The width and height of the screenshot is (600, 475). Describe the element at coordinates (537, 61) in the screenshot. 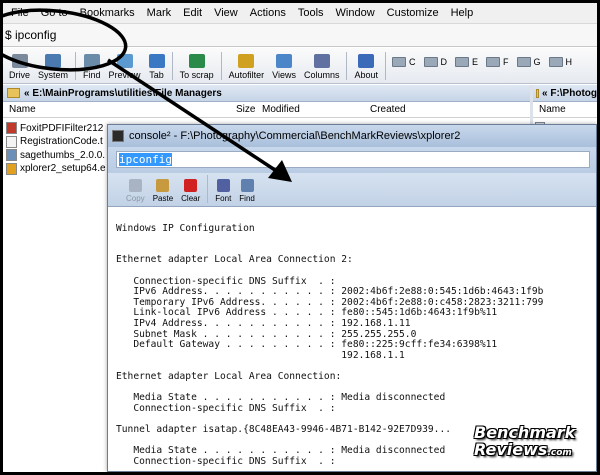

I see `drive-label: G` at that location.